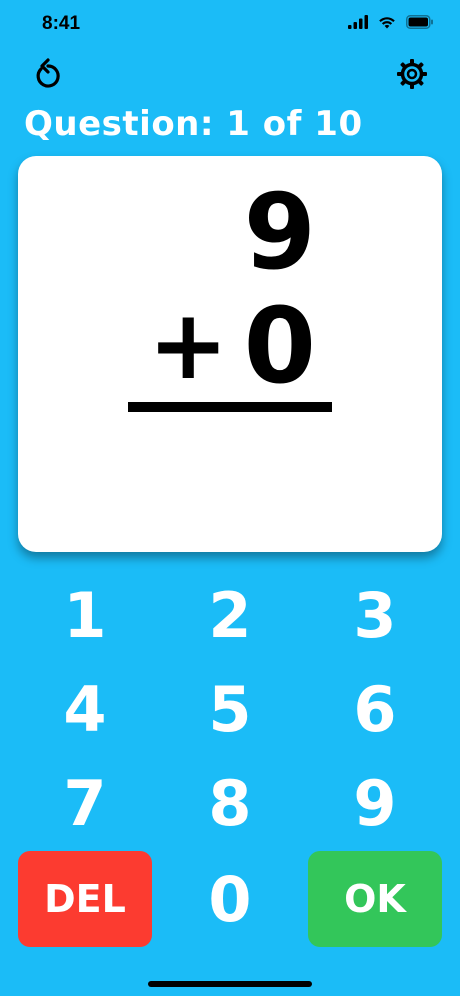  I want to click on key-7: 7, so click(85, 803).